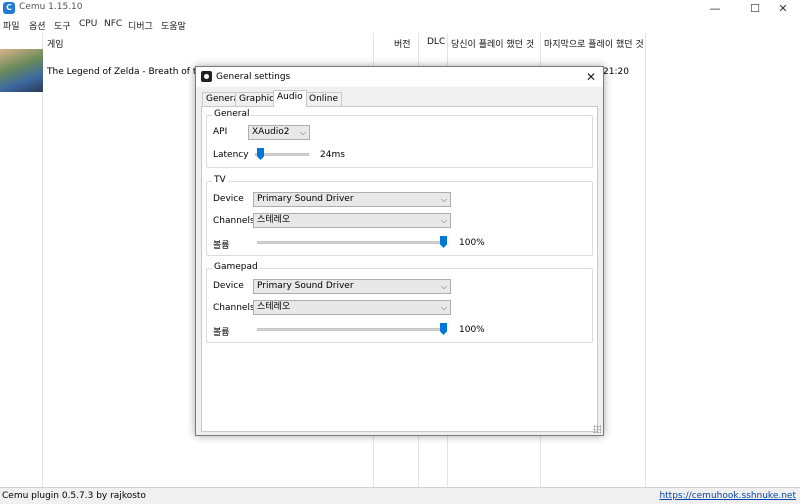 The width and height of the screenshot is (800, 504). Describe the element at coordinates (597, 429) in the screenshot. I see `resize-grip` at that location.